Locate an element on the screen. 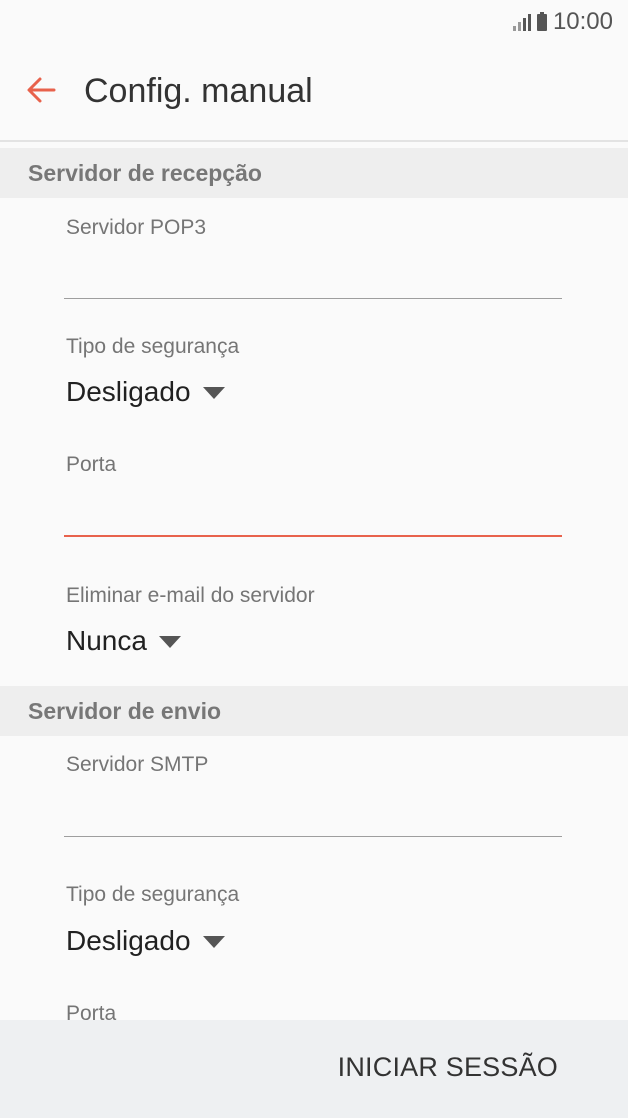  app-bar: Config. manual is located at coordinates (314, 93).